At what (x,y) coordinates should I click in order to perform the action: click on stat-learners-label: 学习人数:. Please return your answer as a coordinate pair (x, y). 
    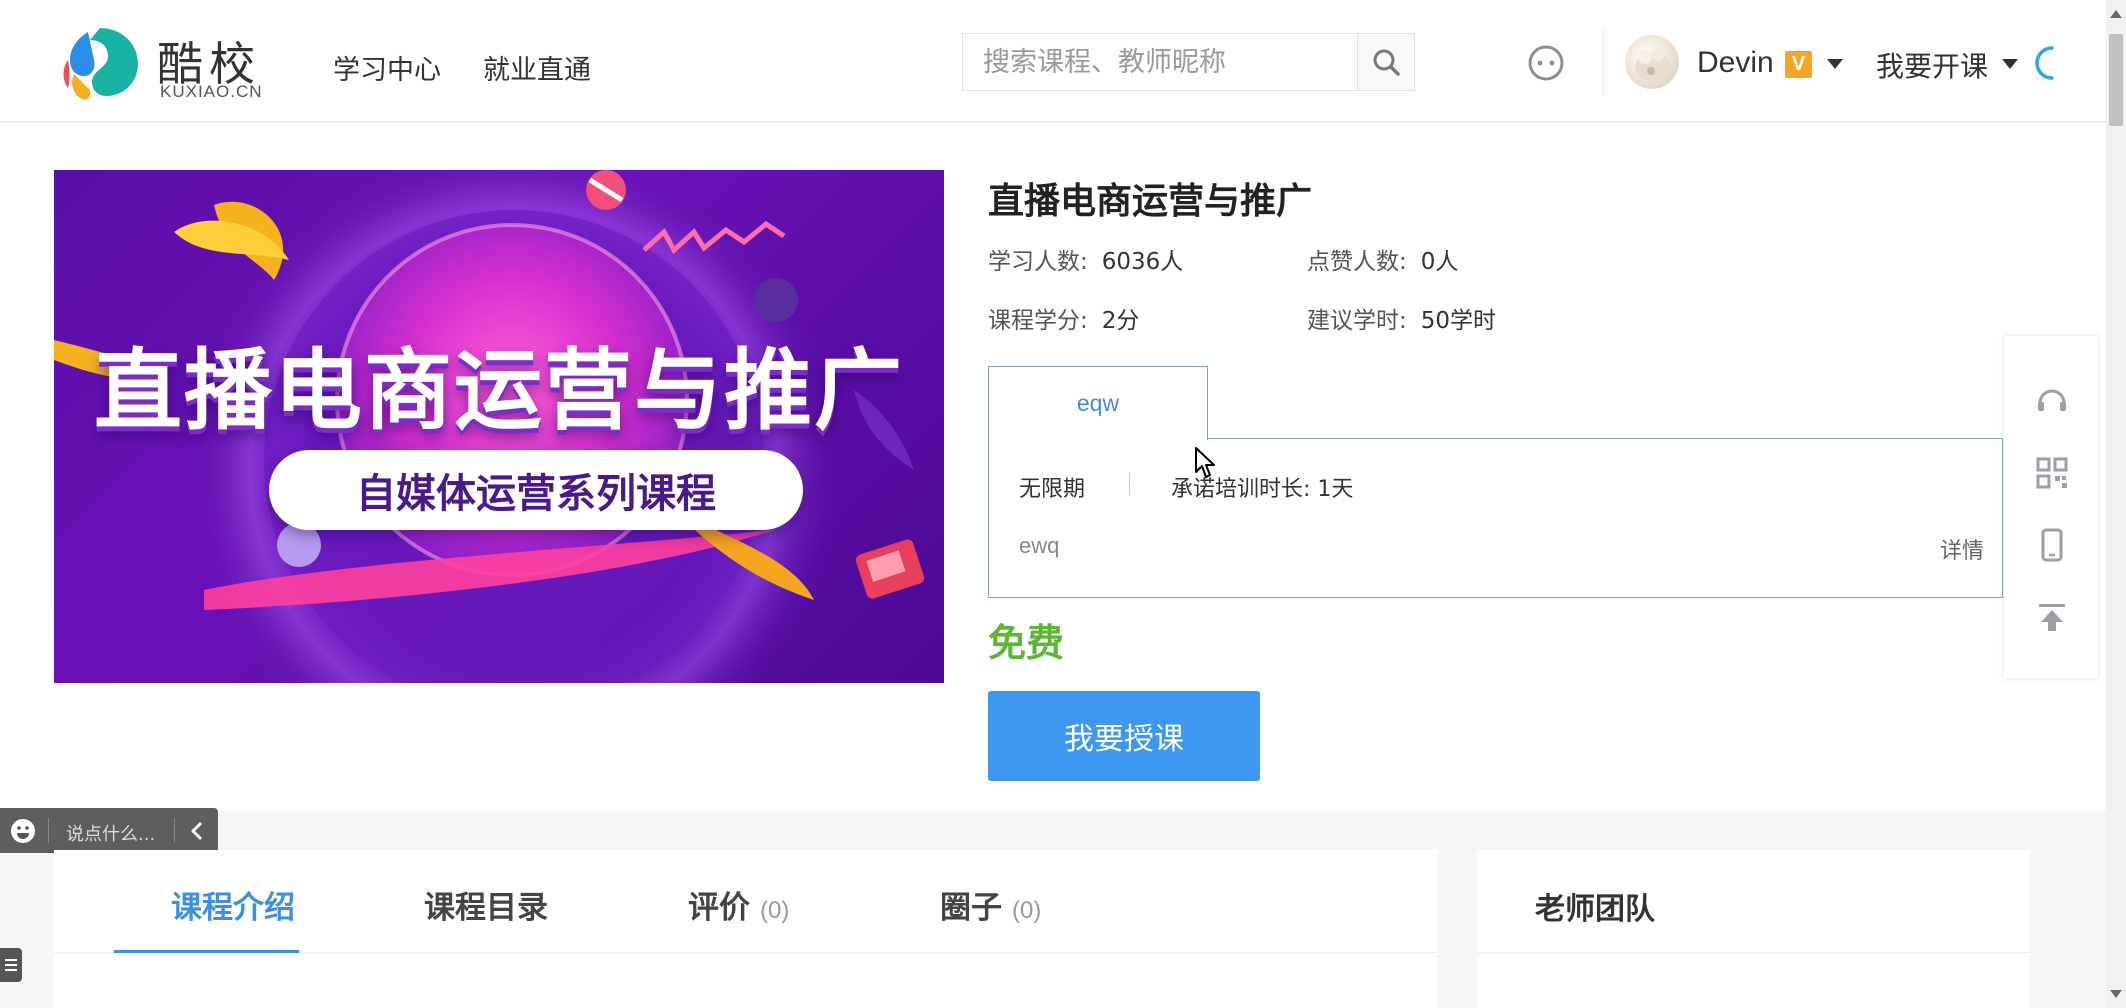
    Looking at the image, I should click on (1038, 262).